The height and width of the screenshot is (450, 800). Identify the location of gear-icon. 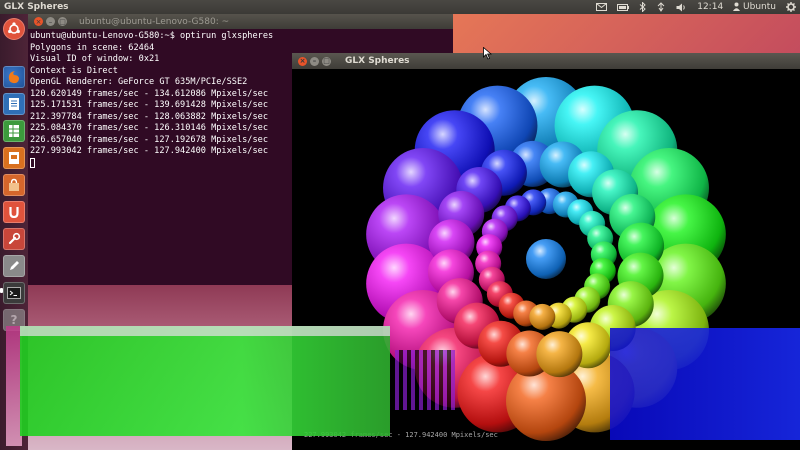
(791, 7).